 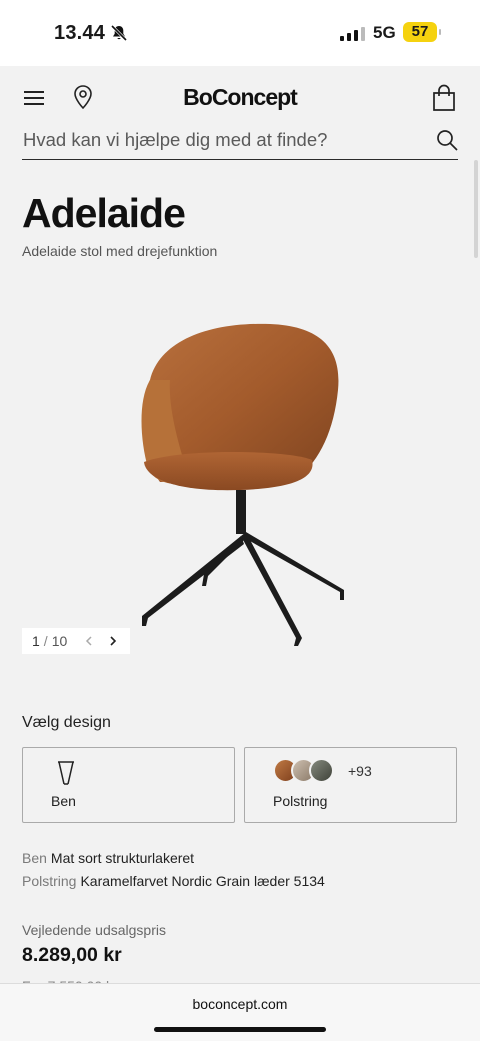 What do you see at coordinates (202, 881) in the screenshot?
I see `spec-upholstery-value: Karamelfarvet Nordic Grain læder 5134` at bounding box center [202, 881].